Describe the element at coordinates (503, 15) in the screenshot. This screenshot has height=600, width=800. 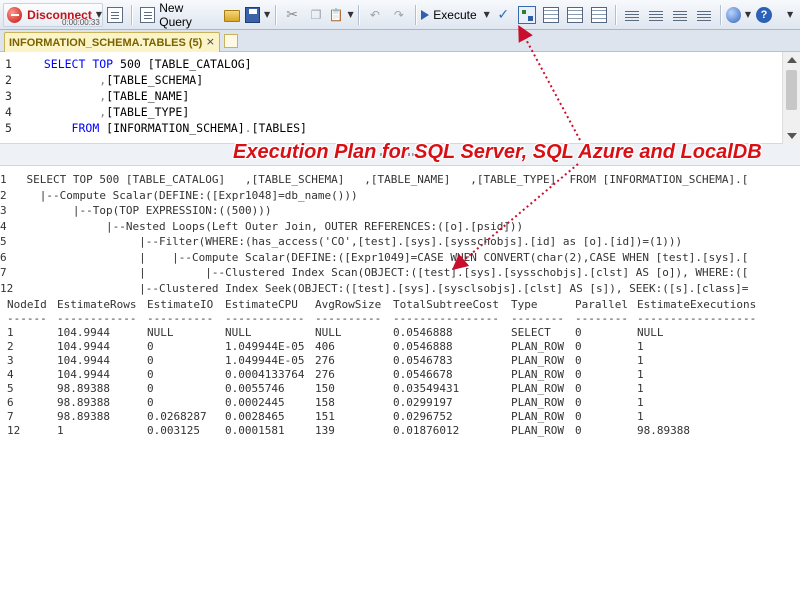
I see `parse-button: ✓` at that location.